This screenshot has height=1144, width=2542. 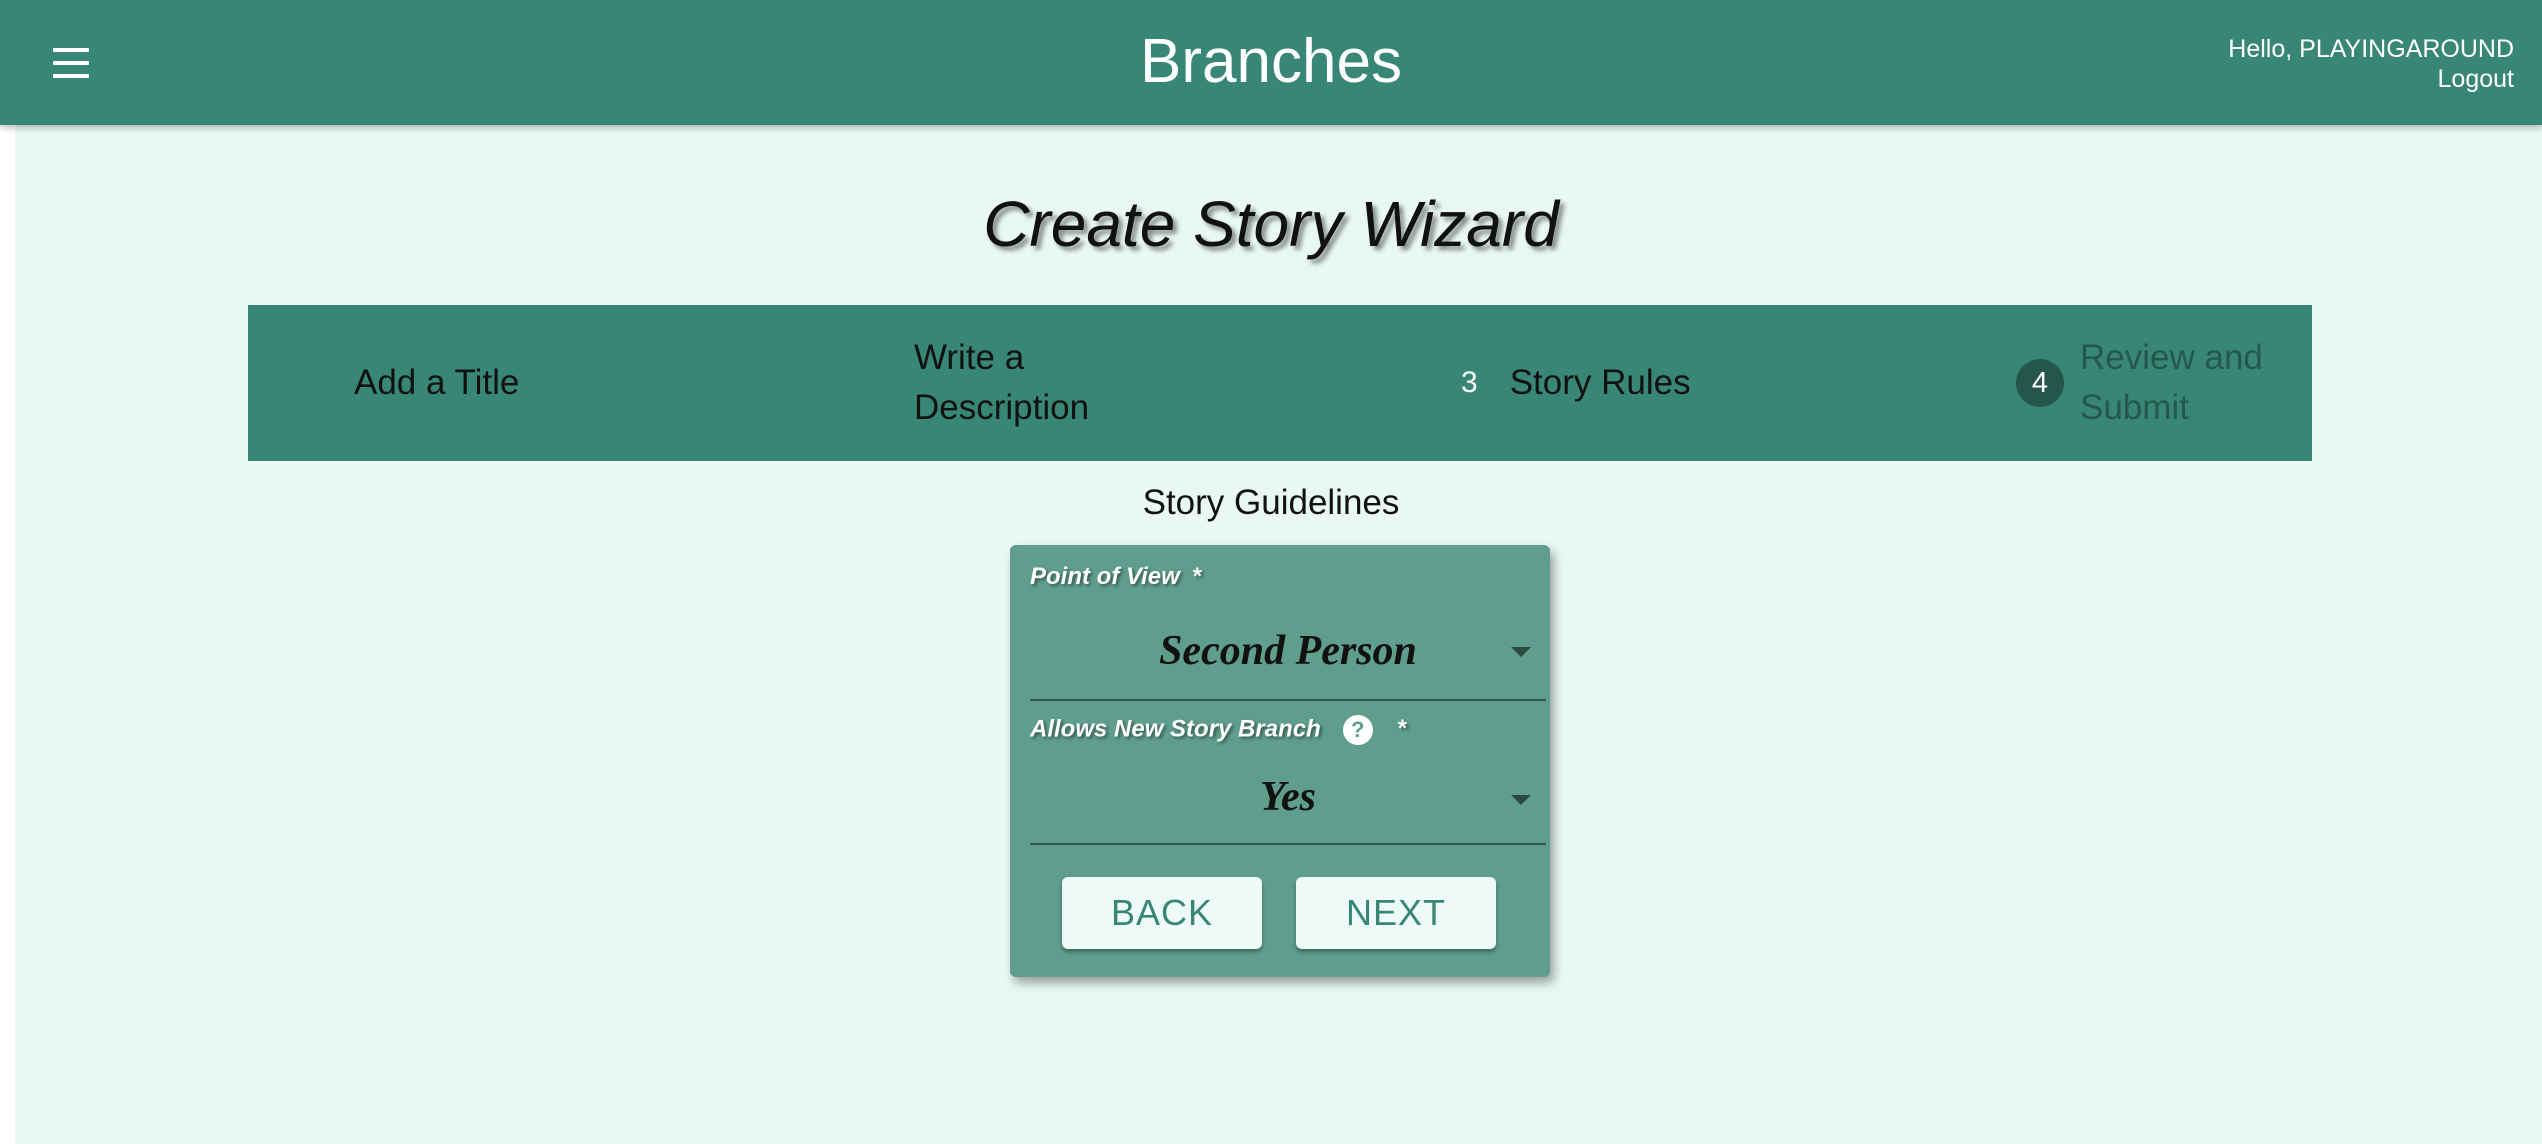 I want to click on step-number-circle: 4, so click(x=2040, y=383).